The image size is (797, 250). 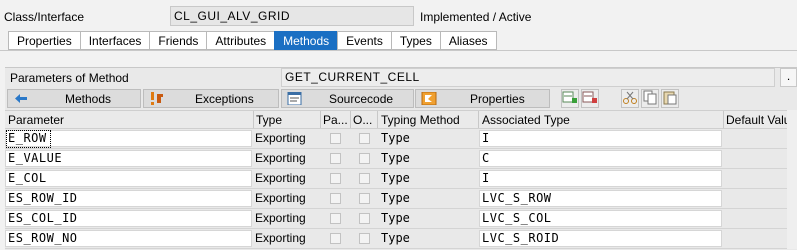 I want to click on cut-button, so click(x=630, y=98).